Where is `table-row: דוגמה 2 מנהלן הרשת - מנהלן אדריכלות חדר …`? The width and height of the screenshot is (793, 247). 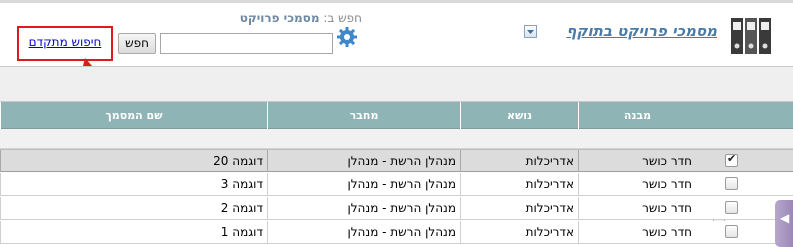 table-row: דוגמה 2 מנהלן הרשת - מנהלן אדריכלות חדר … is located at coordinates (396, 208).